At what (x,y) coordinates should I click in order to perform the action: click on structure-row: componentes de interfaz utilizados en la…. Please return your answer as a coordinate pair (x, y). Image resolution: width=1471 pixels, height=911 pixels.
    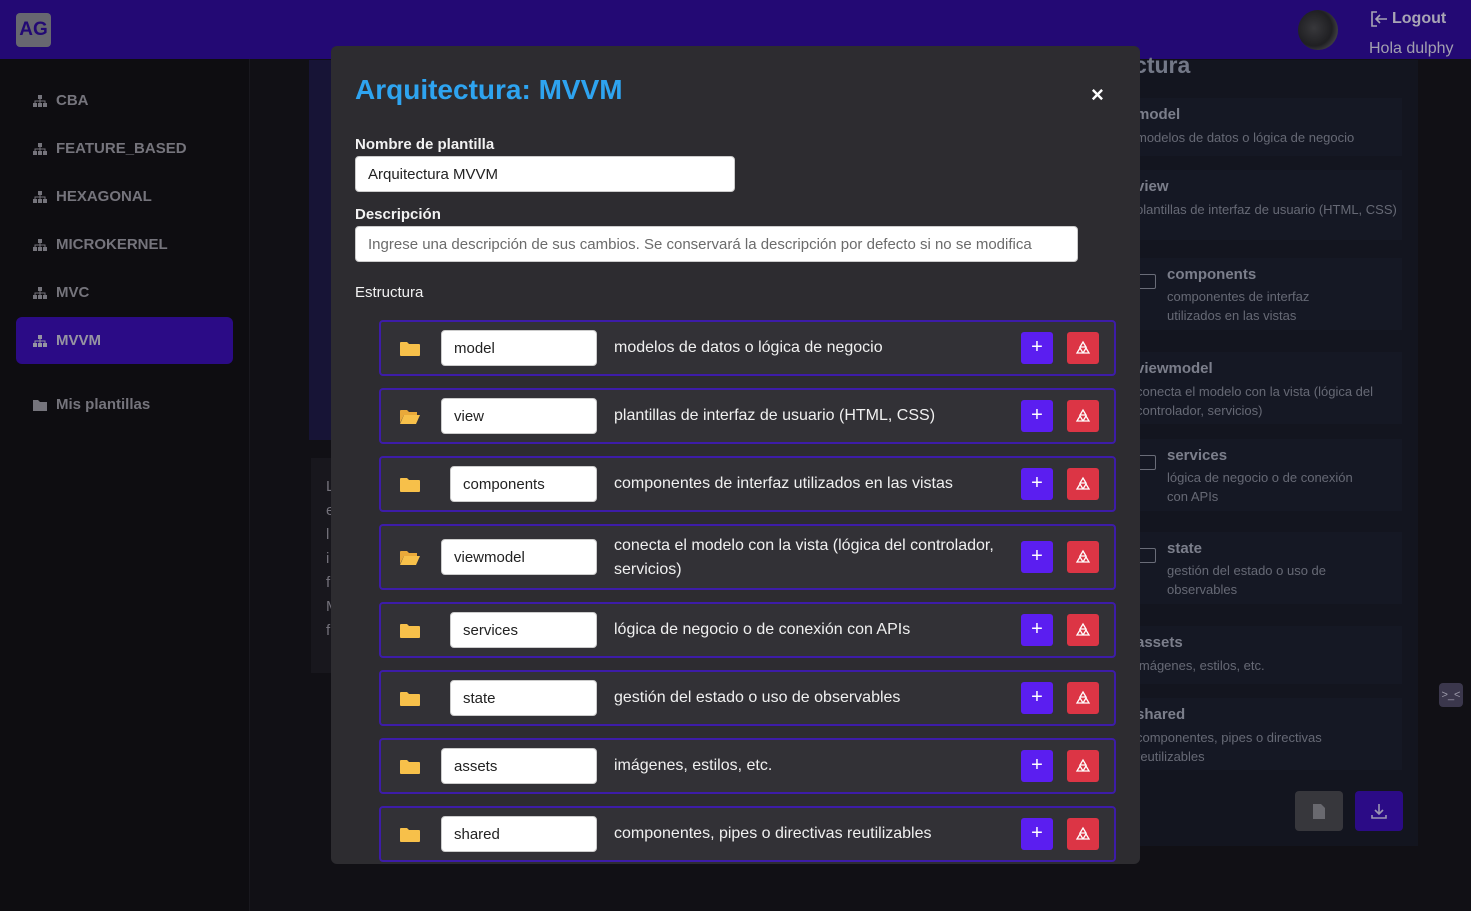
    Looking at the image, I should click on (747, 484).